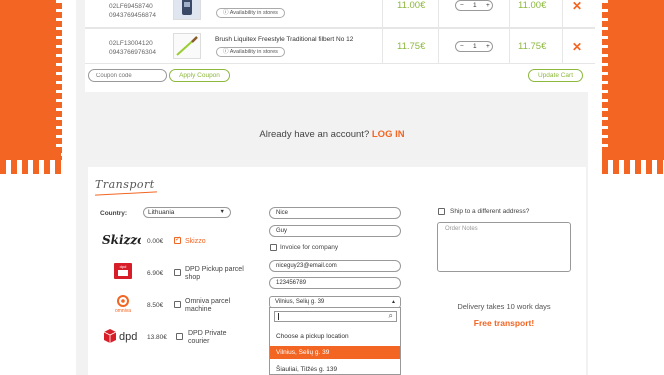  What do you see at coordinates (335, 213) in the screenshot?
I see `first-name-field: Nice` at bounding box center [335, 213].